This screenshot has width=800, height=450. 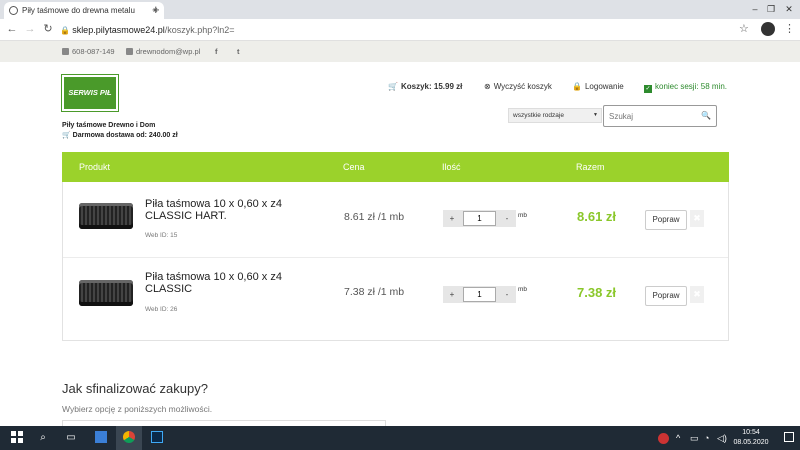 I want to click on browser-tab-bar: Piły taśmowe do drewna metalu × + – ❐ ✕, so click(x=400, y=9).